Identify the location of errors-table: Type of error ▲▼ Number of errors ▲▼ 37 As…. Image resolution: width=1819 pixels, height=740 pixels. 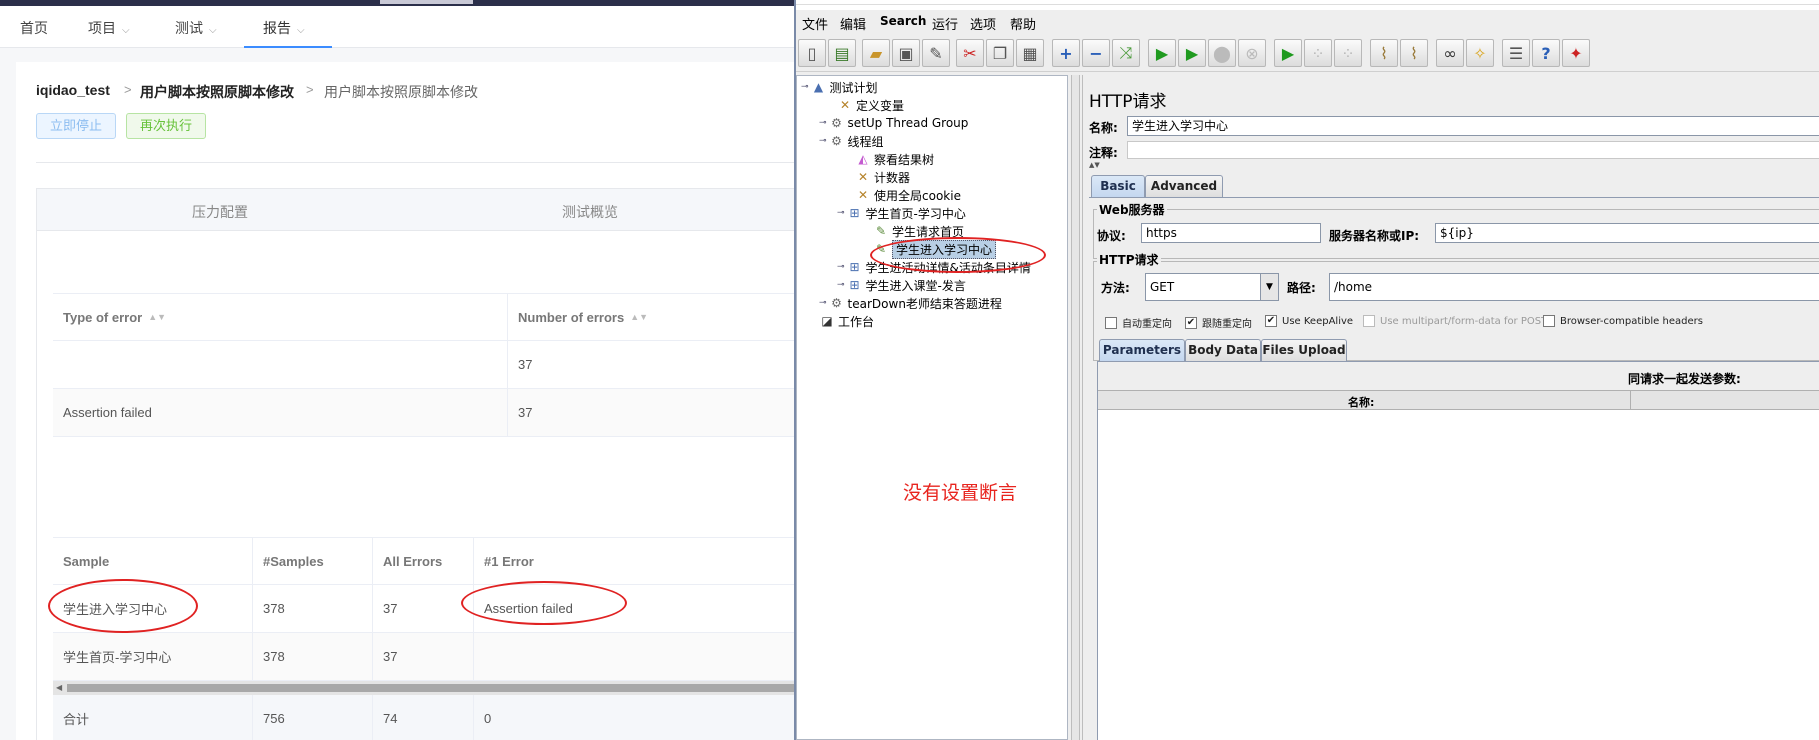
(424, 365).